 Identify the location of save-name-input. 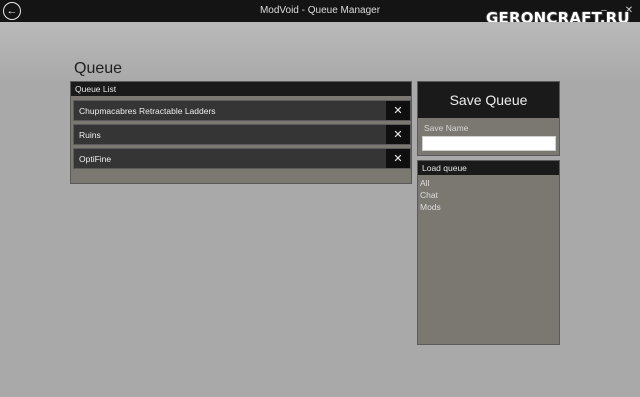
(489, 143).